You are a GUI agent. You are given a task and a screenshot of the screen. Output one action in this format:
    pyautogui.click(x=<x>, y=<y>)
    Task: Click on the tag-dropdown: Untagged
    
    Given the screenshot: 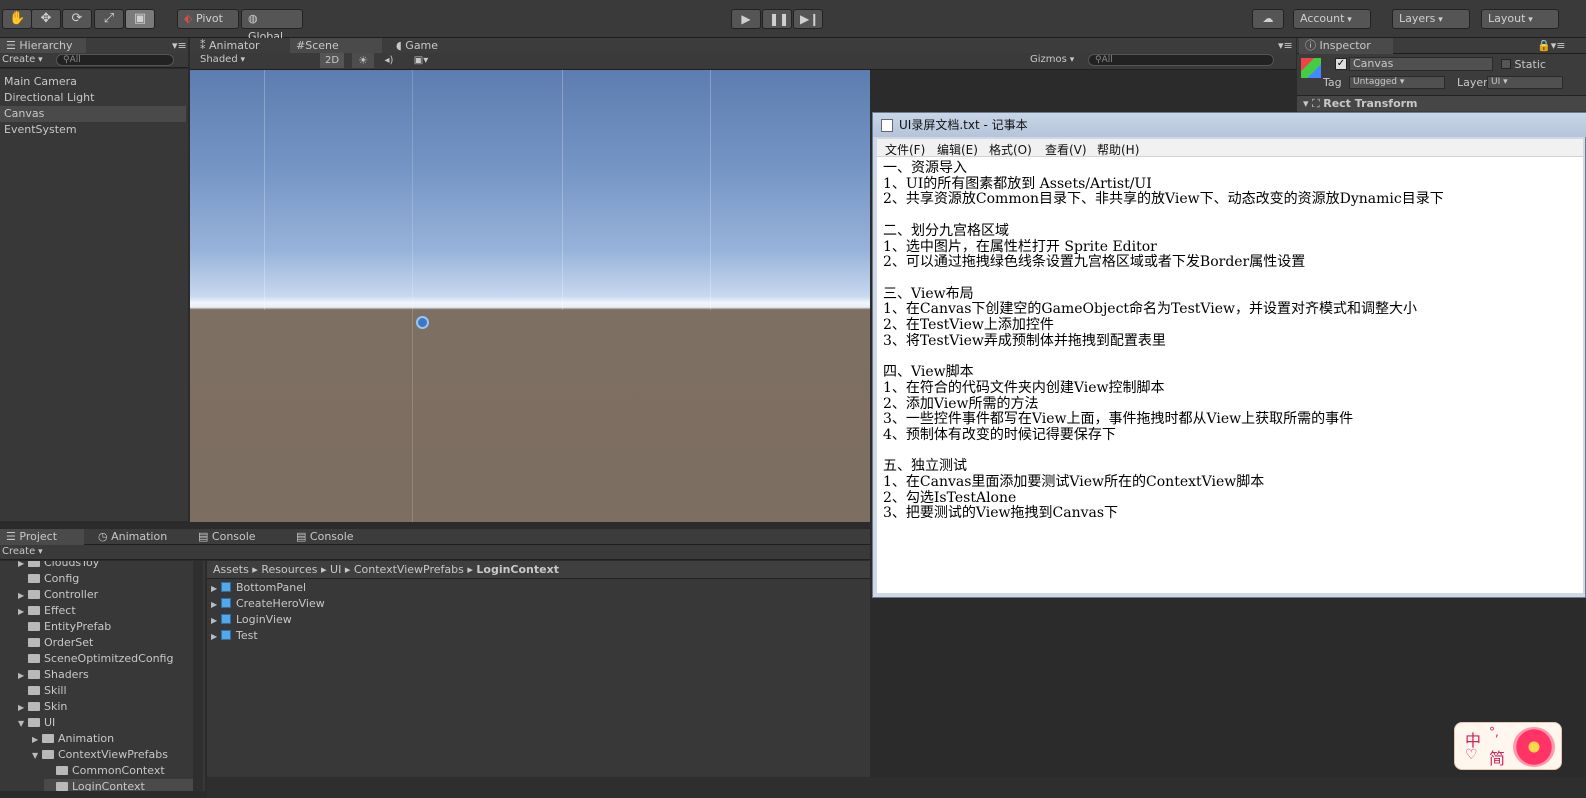 What is the action you would take?
    pyautogui.click(x=1397, y=82)
    